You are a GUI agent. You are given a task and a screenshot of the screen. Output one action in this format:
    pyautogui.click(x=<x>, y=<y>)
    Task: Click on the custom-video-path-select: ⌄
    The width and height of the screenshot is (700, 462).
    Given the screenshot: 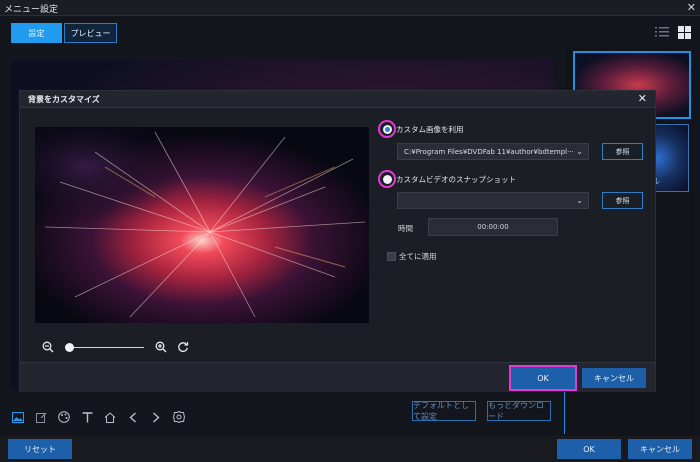 What is the action you would take?
    pyautogui.click(x=493, y=200)
    